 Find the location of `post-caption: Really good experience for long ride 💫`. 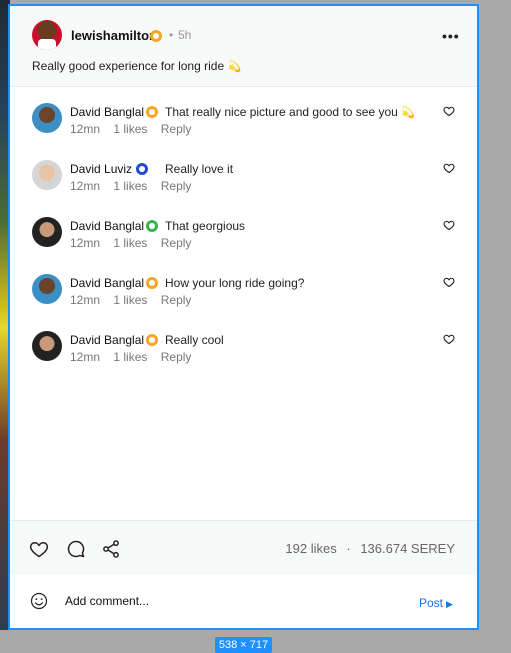

post-caption: Really good experience for long ride 💫 is located at coordinates (136, 66).